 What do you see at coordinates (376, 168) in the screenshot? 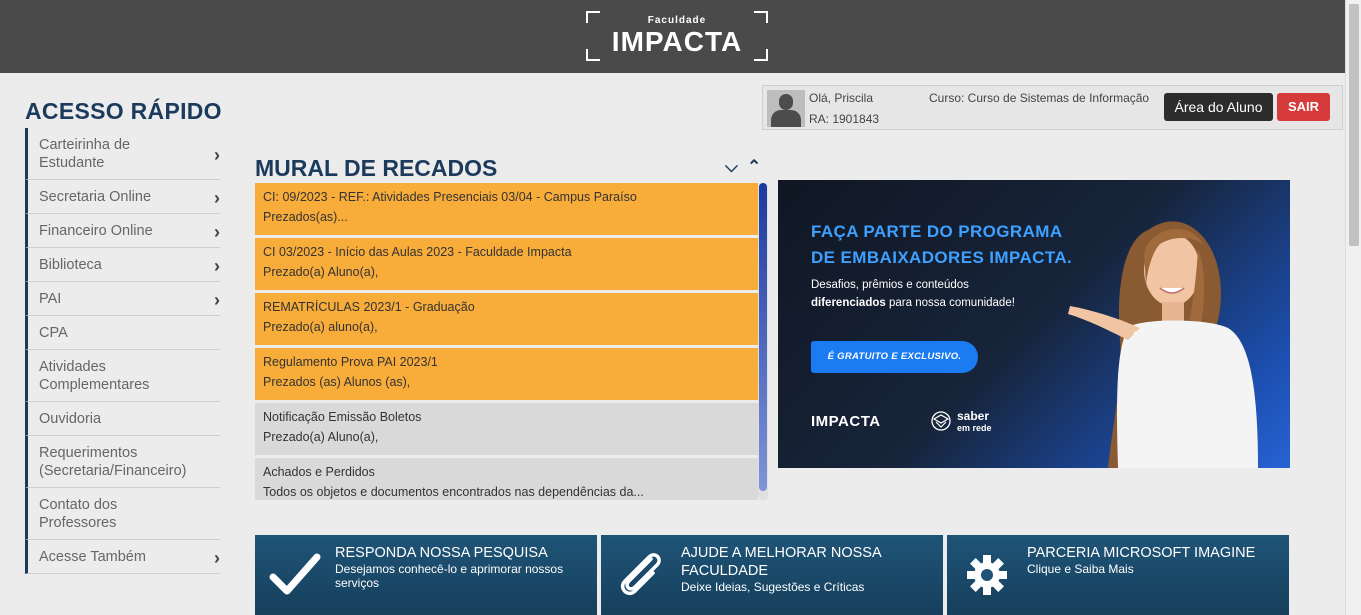
I see `mural-title: MURAL DE RECADOS` at bounding box center [376, 168].